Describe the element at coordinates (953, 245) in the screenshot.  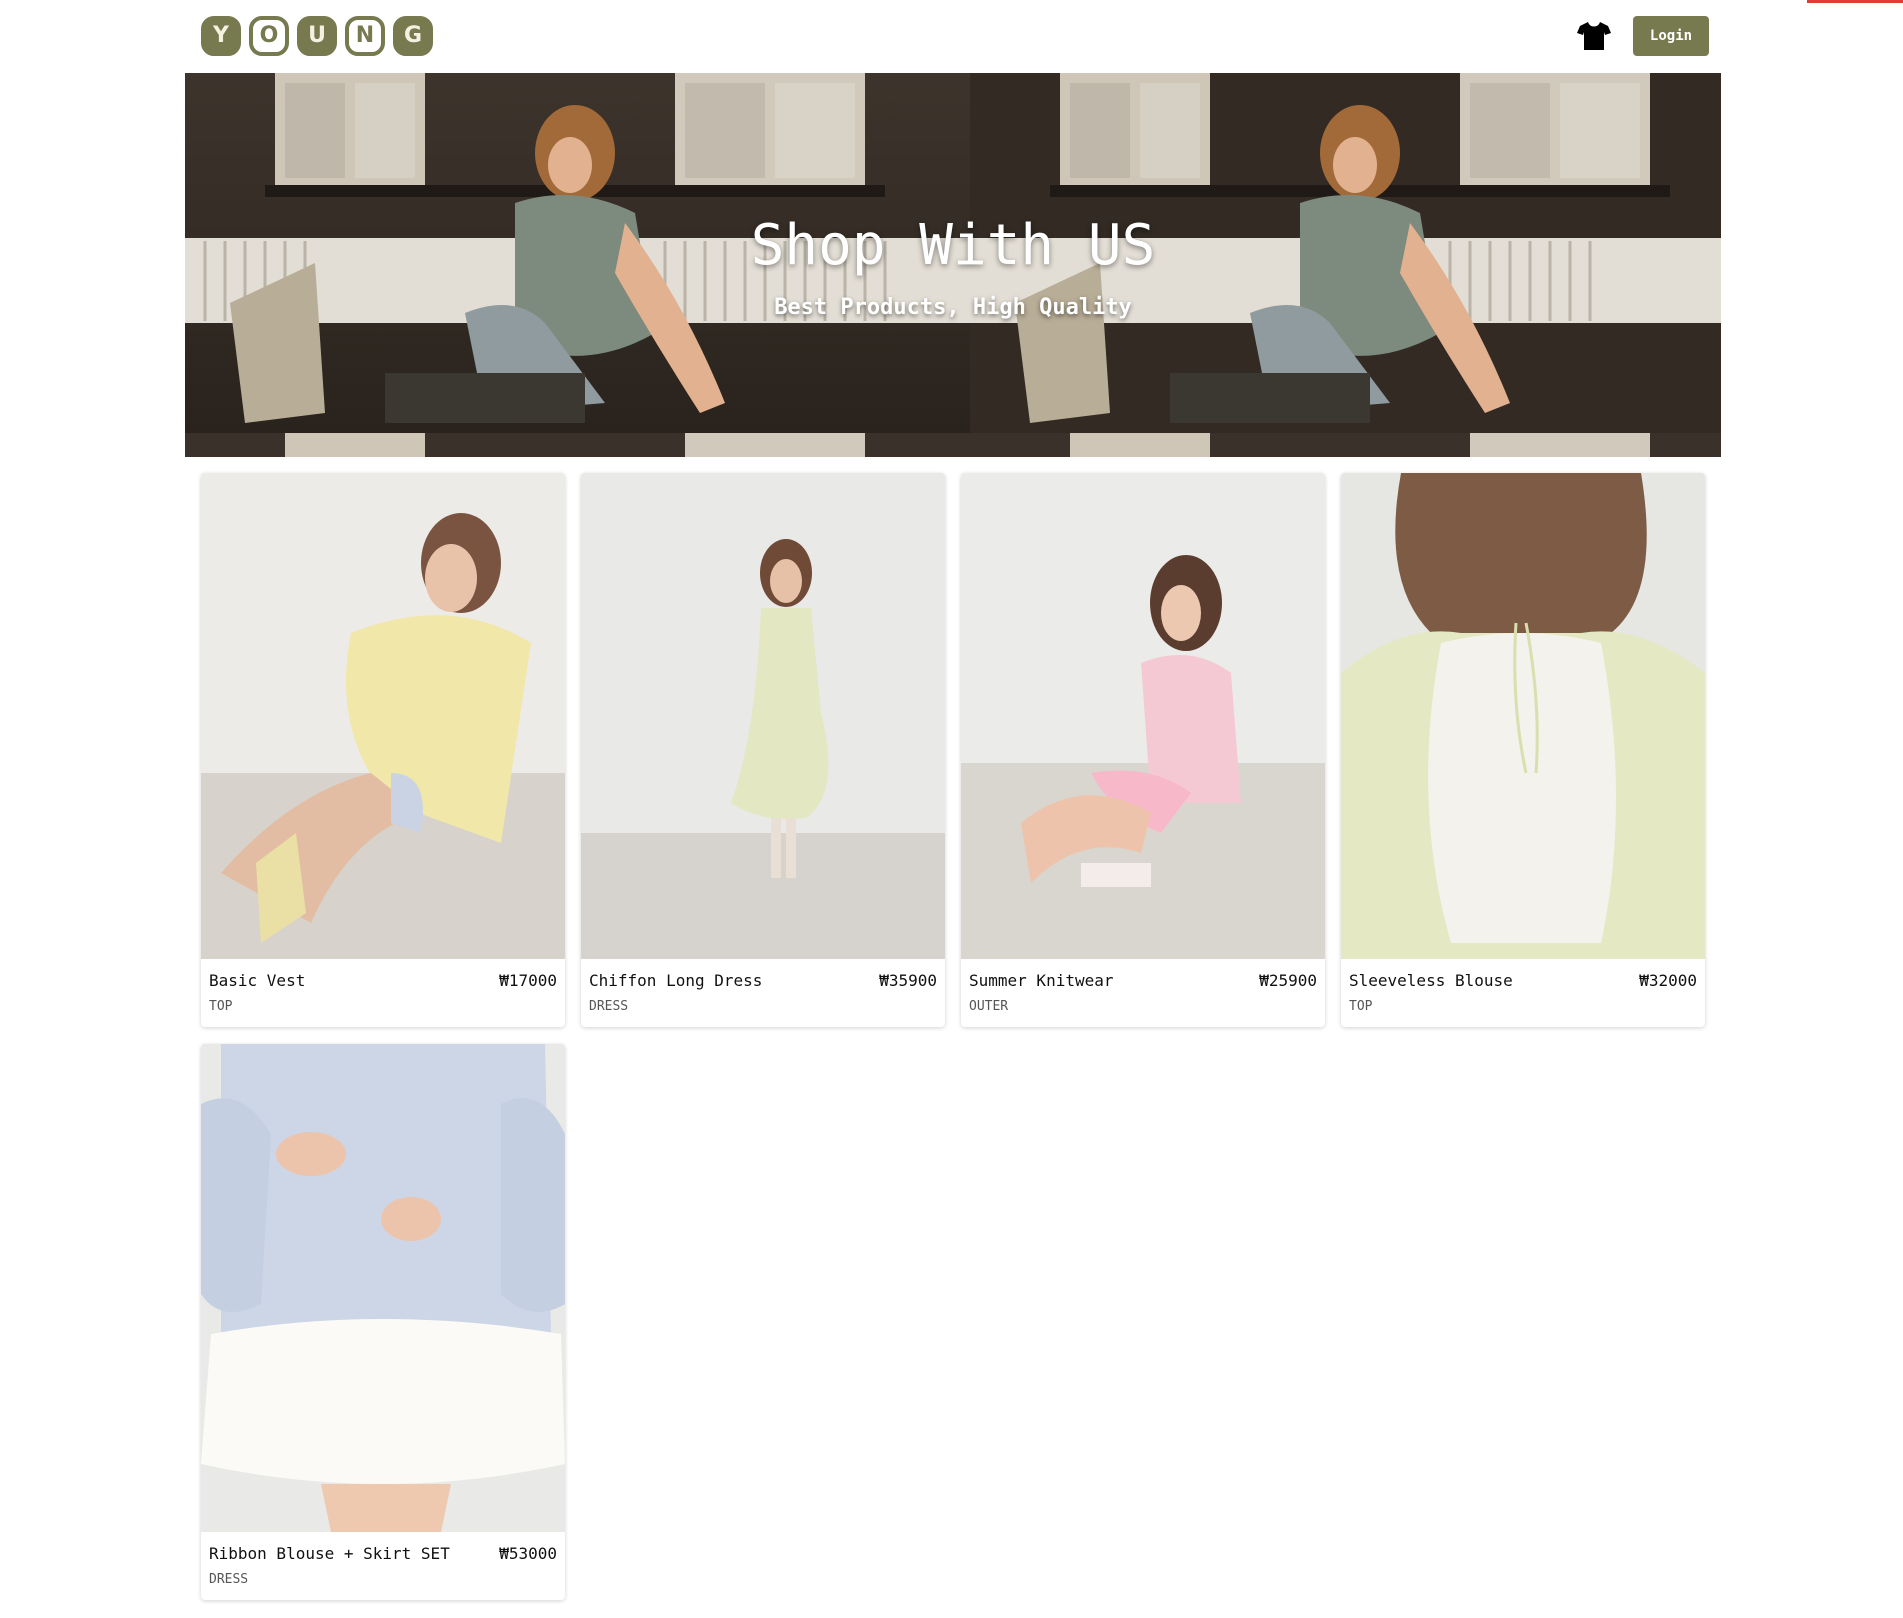
I see `hero-title: Shop With US` at that location.